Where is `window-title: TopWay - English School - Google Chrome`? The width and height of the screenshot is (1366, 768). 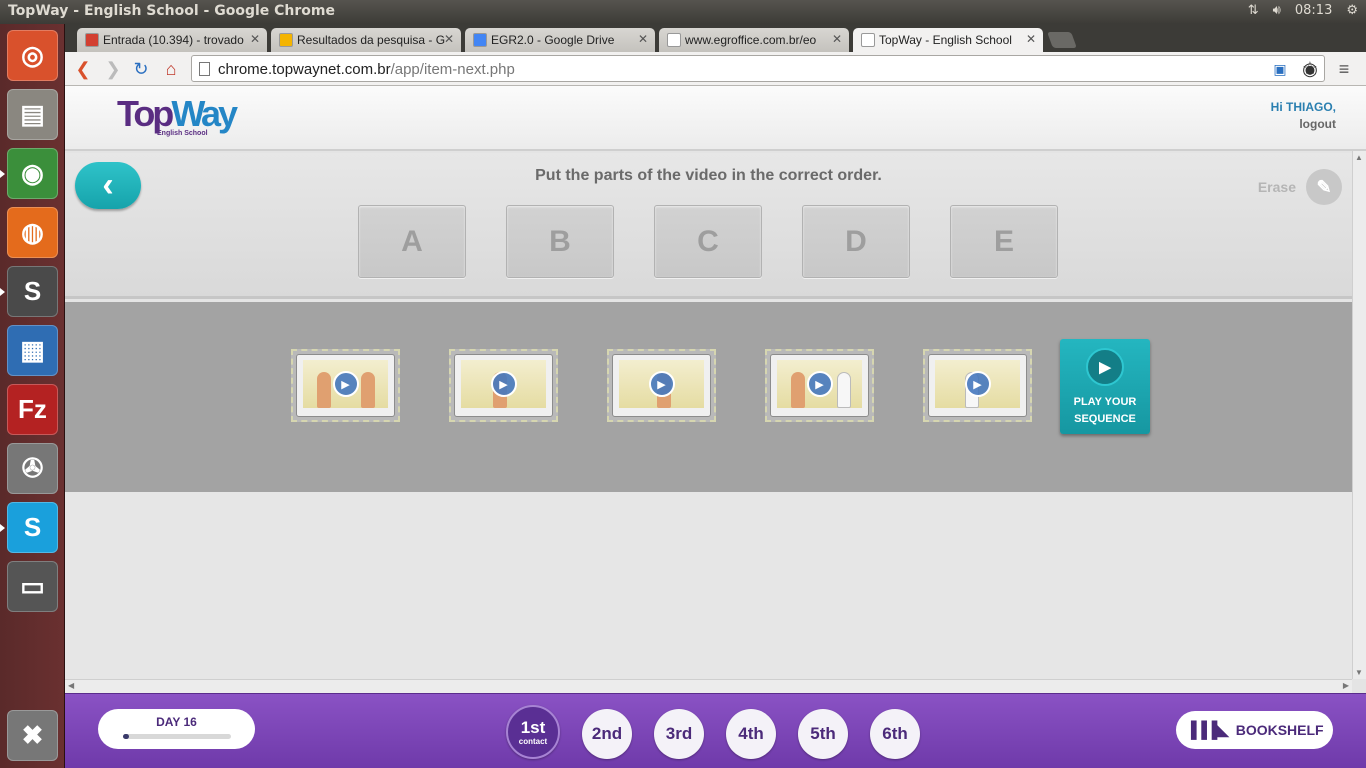
window-title: TopWay - English School - Google Chrome is located at coordinates (172, 11).